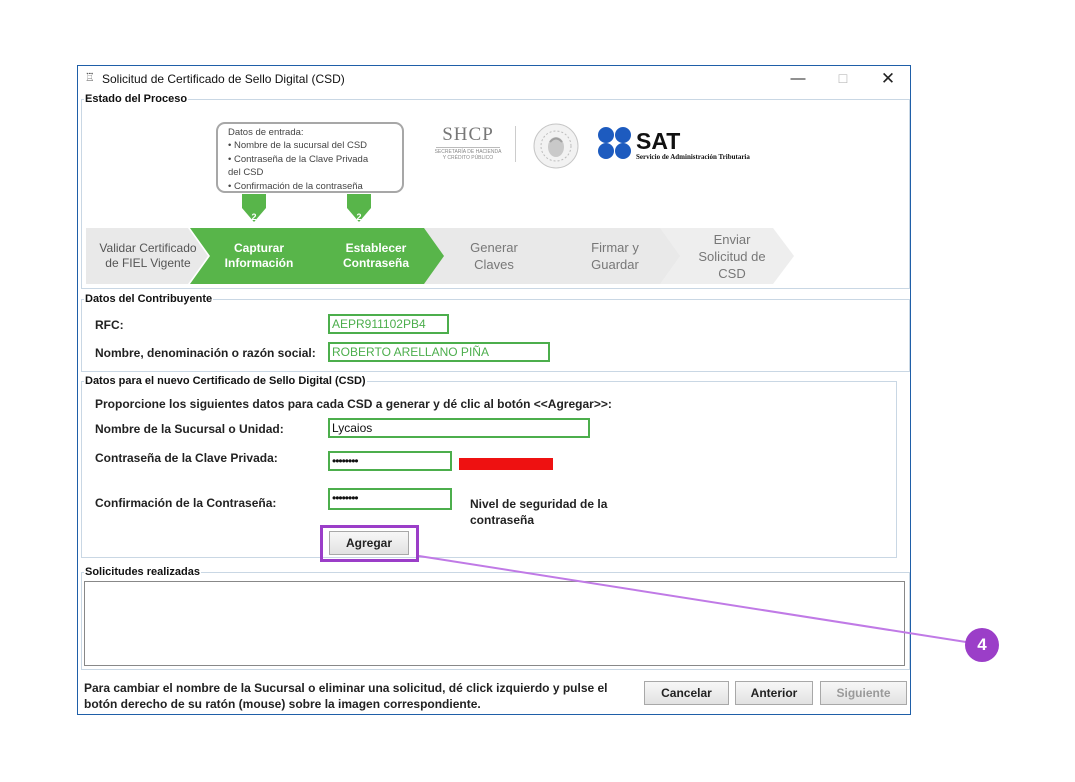 This screenshot has width=1075, height=782. Describe the element at coordinates (982, 645) in the screenshot. I see `annotation-number-badge: 4` at that location.